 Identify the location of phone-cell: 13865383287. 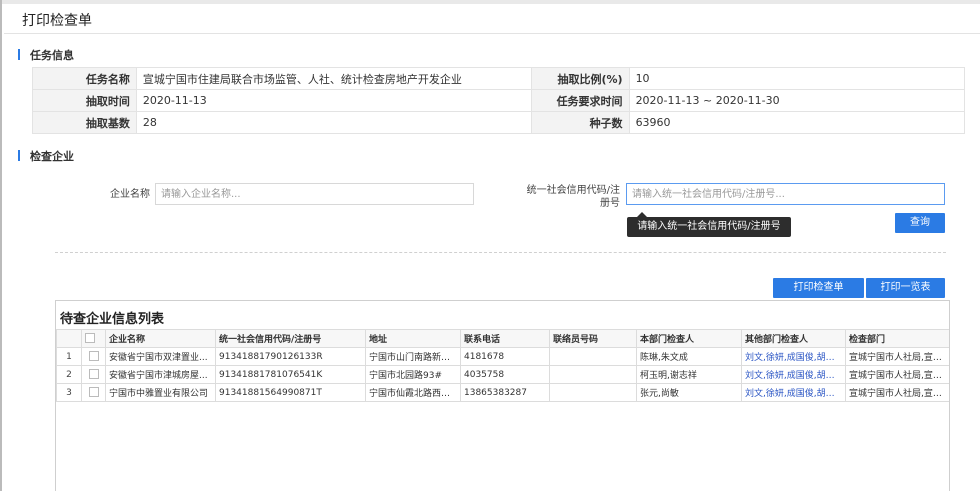
(505, 392).